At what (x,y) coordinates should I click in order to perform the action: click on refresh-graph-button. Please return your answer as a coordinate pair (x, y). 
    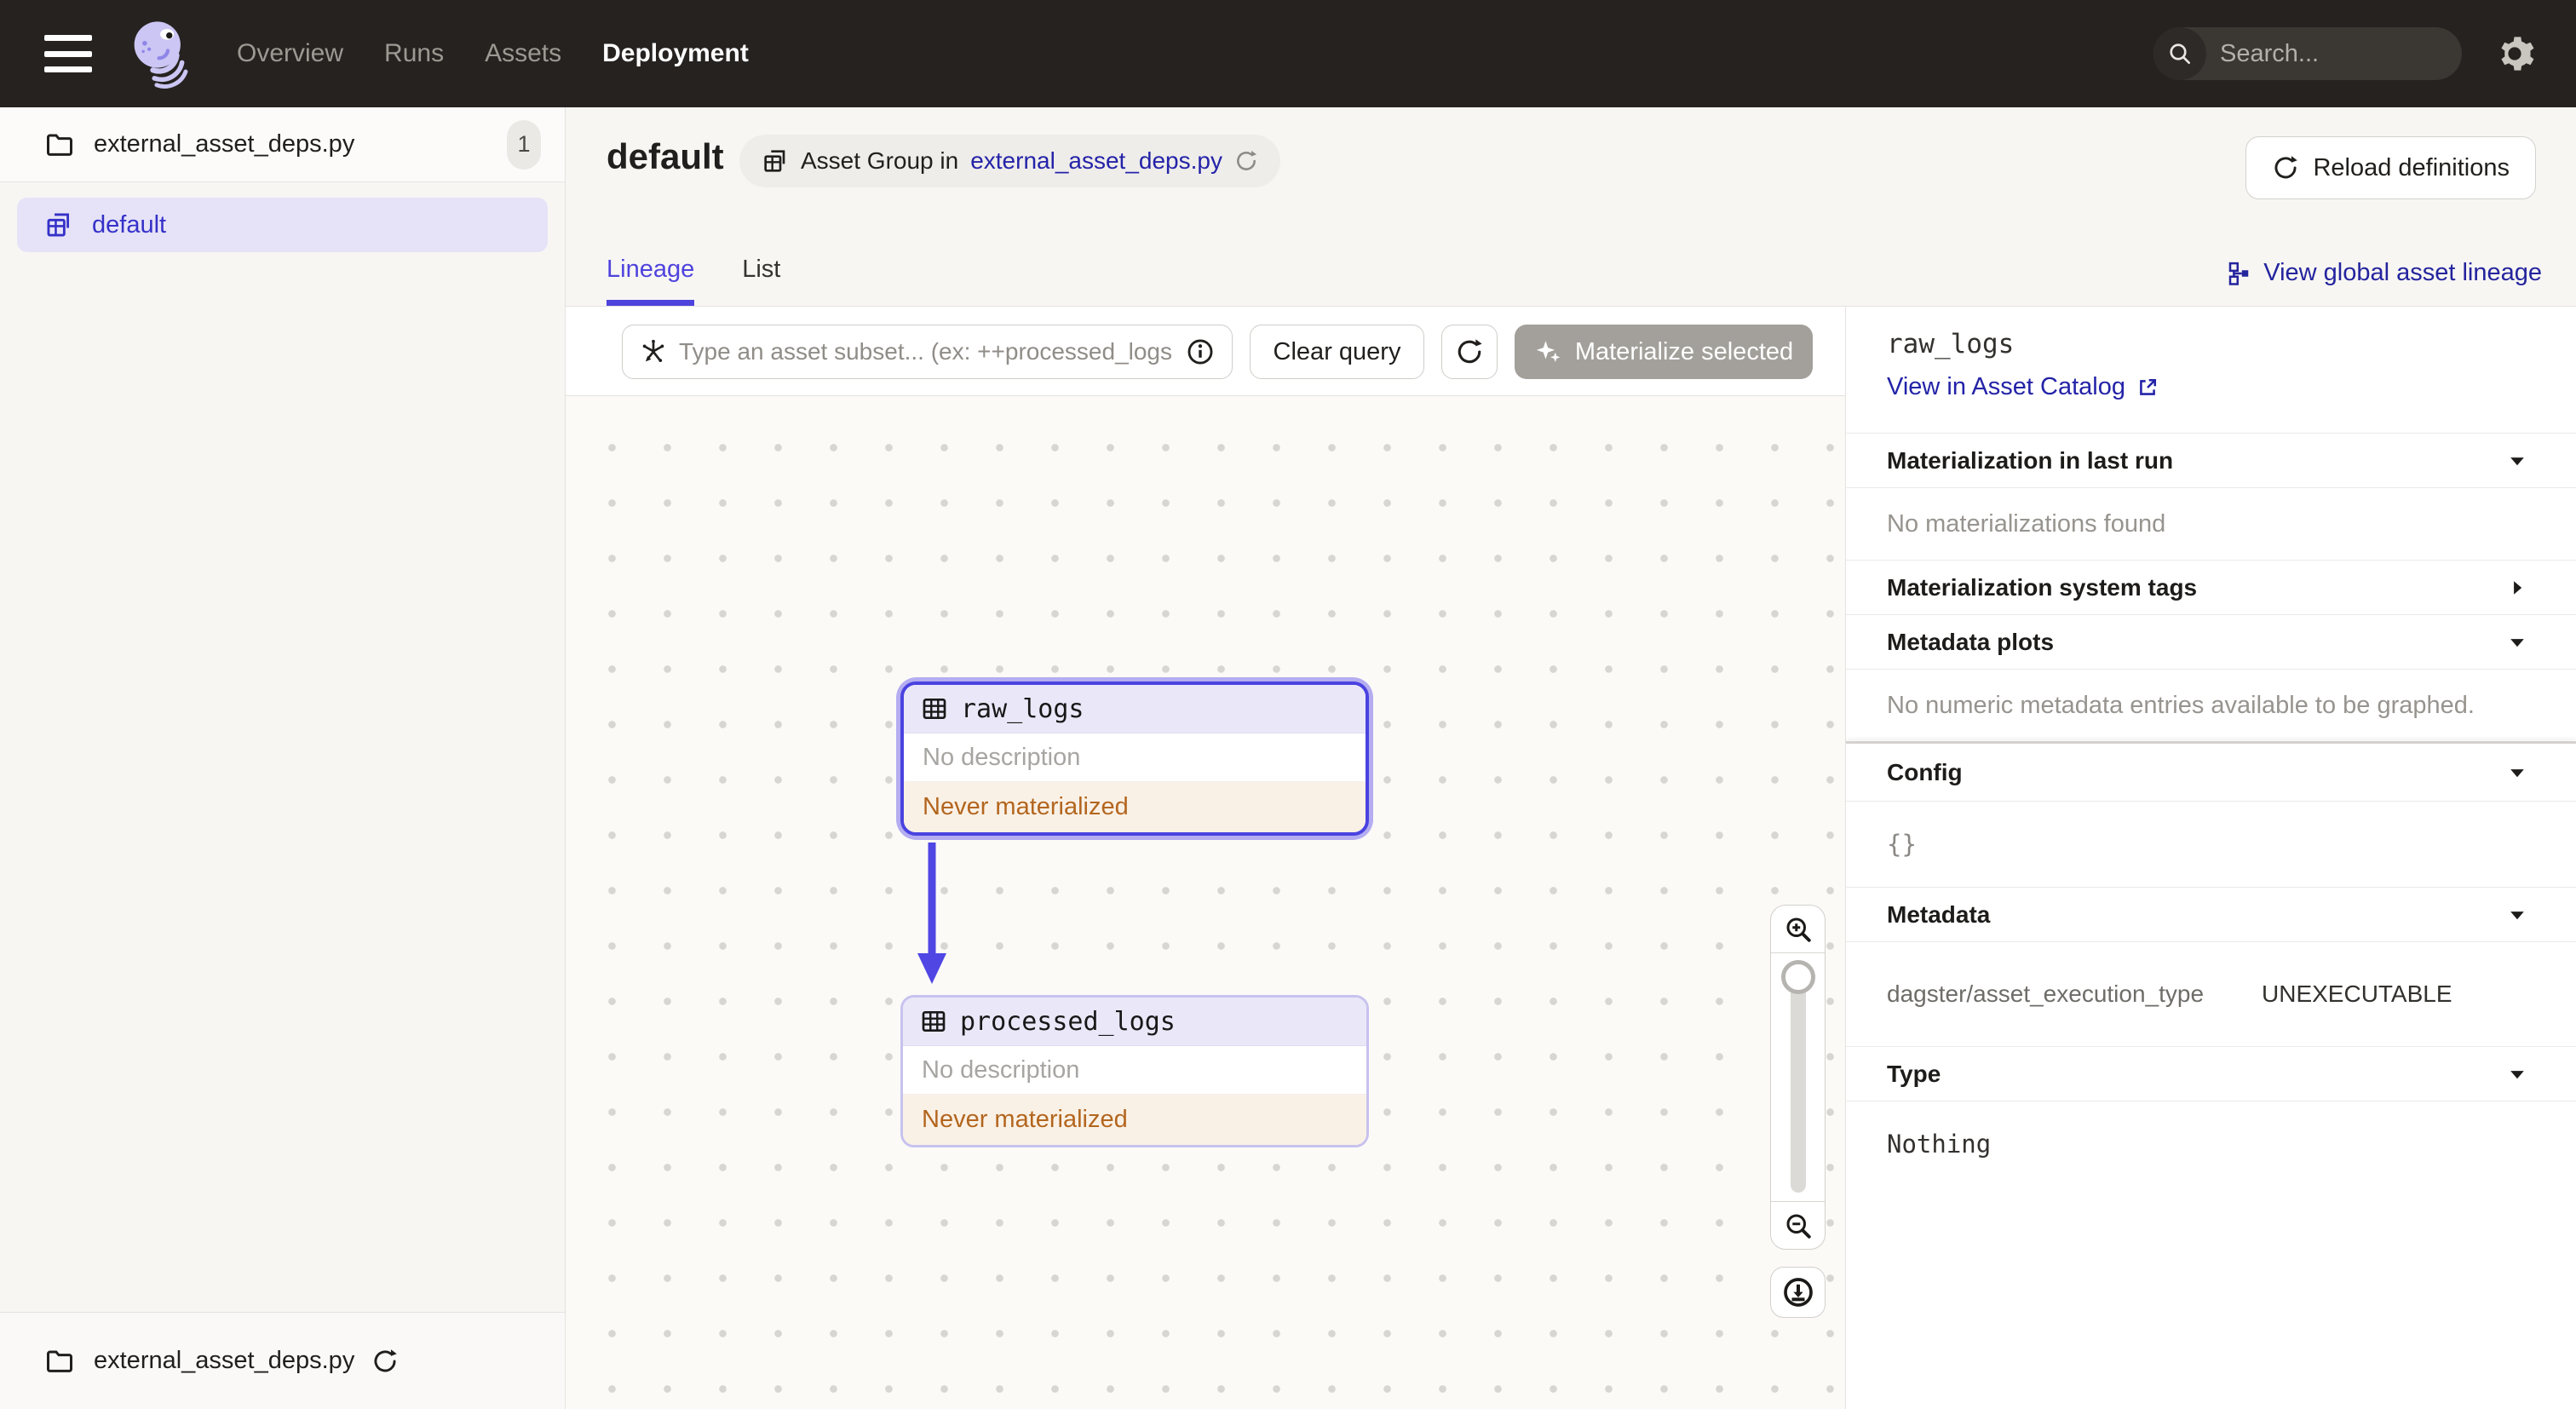
    Looking at the image, I should click on (1470, 352).